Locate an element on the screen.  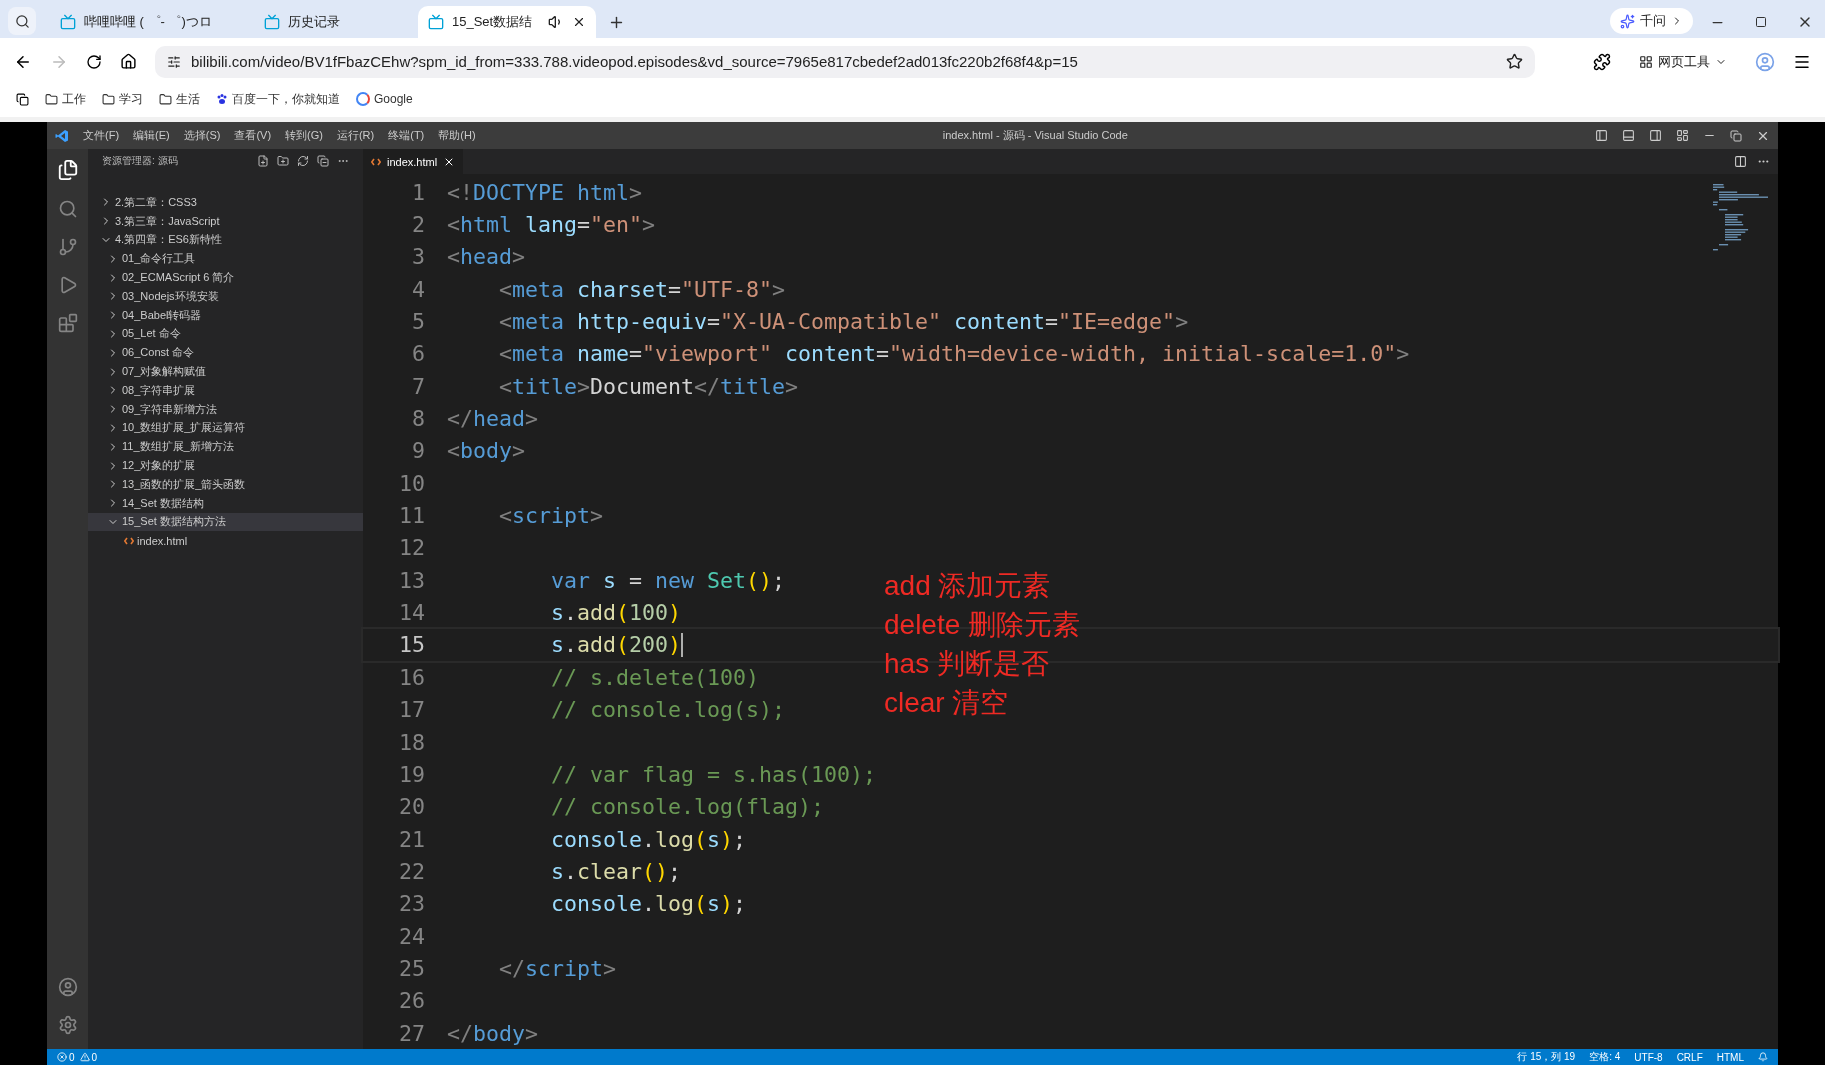
bookmark: 百度一下，你就知道 is located at coordinates (278, 99).